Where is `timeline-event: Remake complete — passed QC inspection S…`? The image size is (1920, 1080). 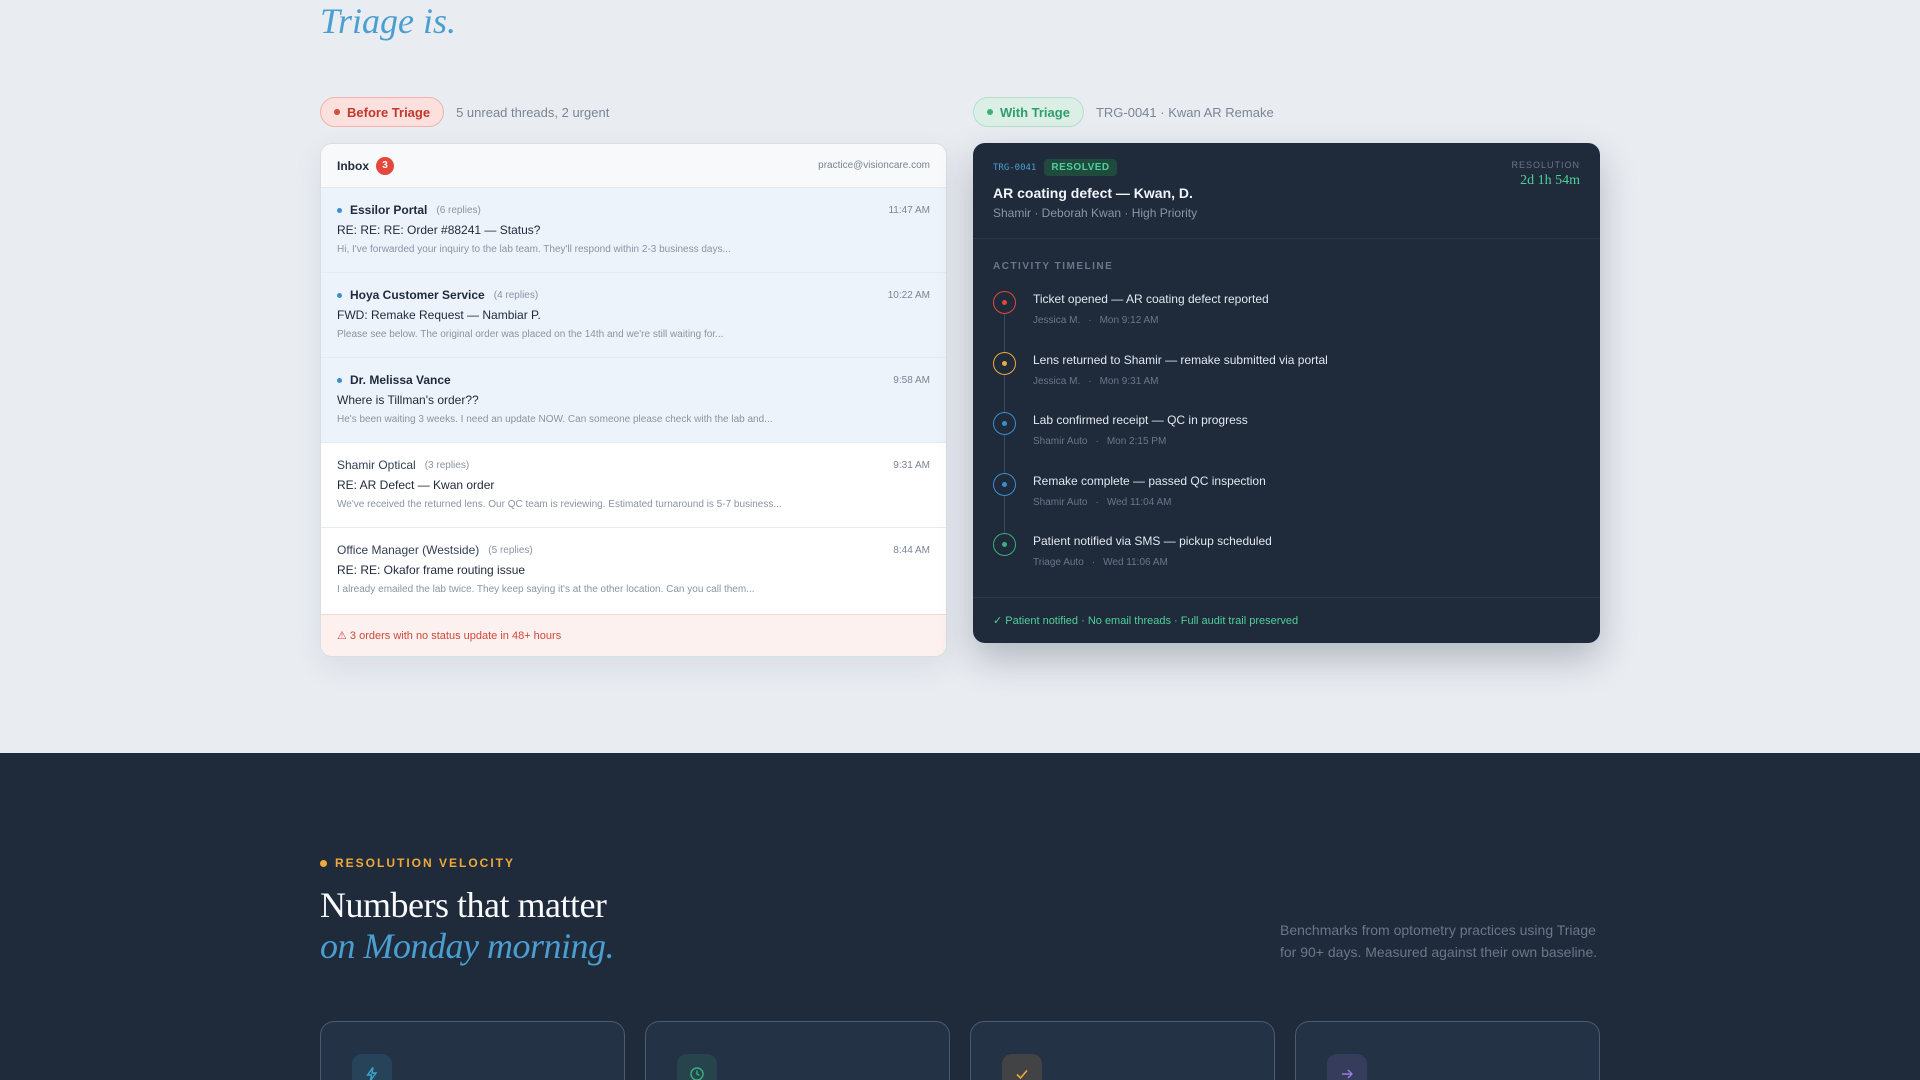 timeline-event: Remake complete — passed QC inspection S… is located at coordinates (1273, 501).